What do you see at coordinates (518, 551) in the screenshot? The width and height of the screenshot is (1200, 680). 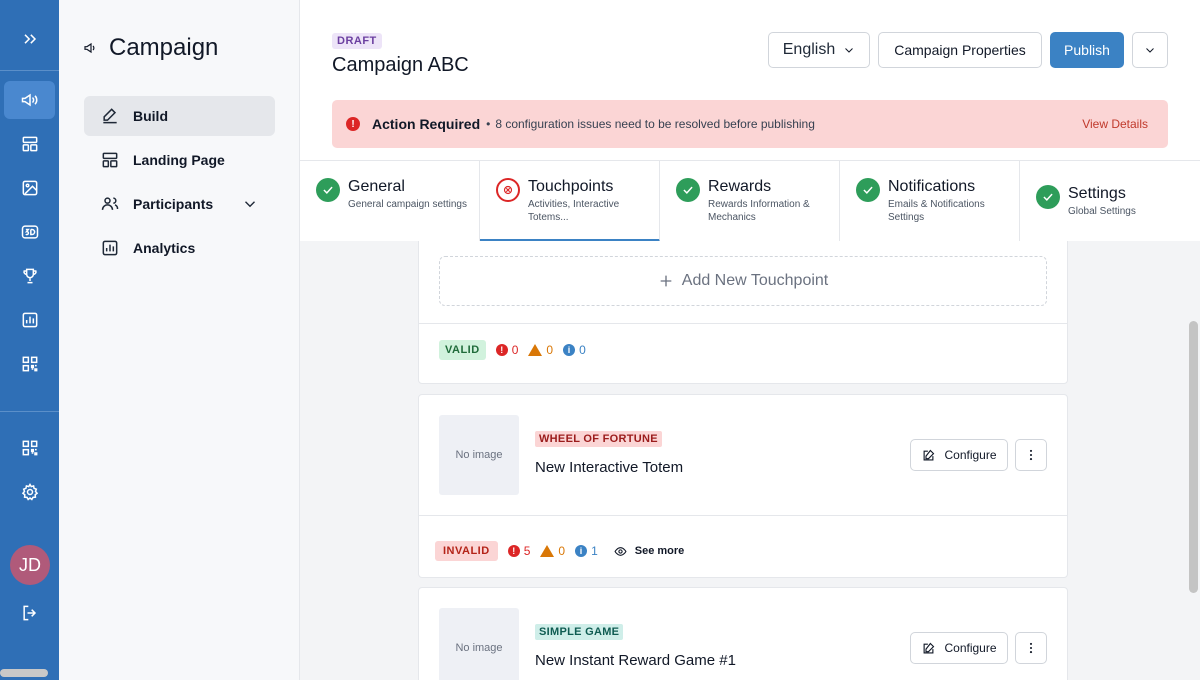 I see `error-count: ! 5` at bounding box center [518, 551].